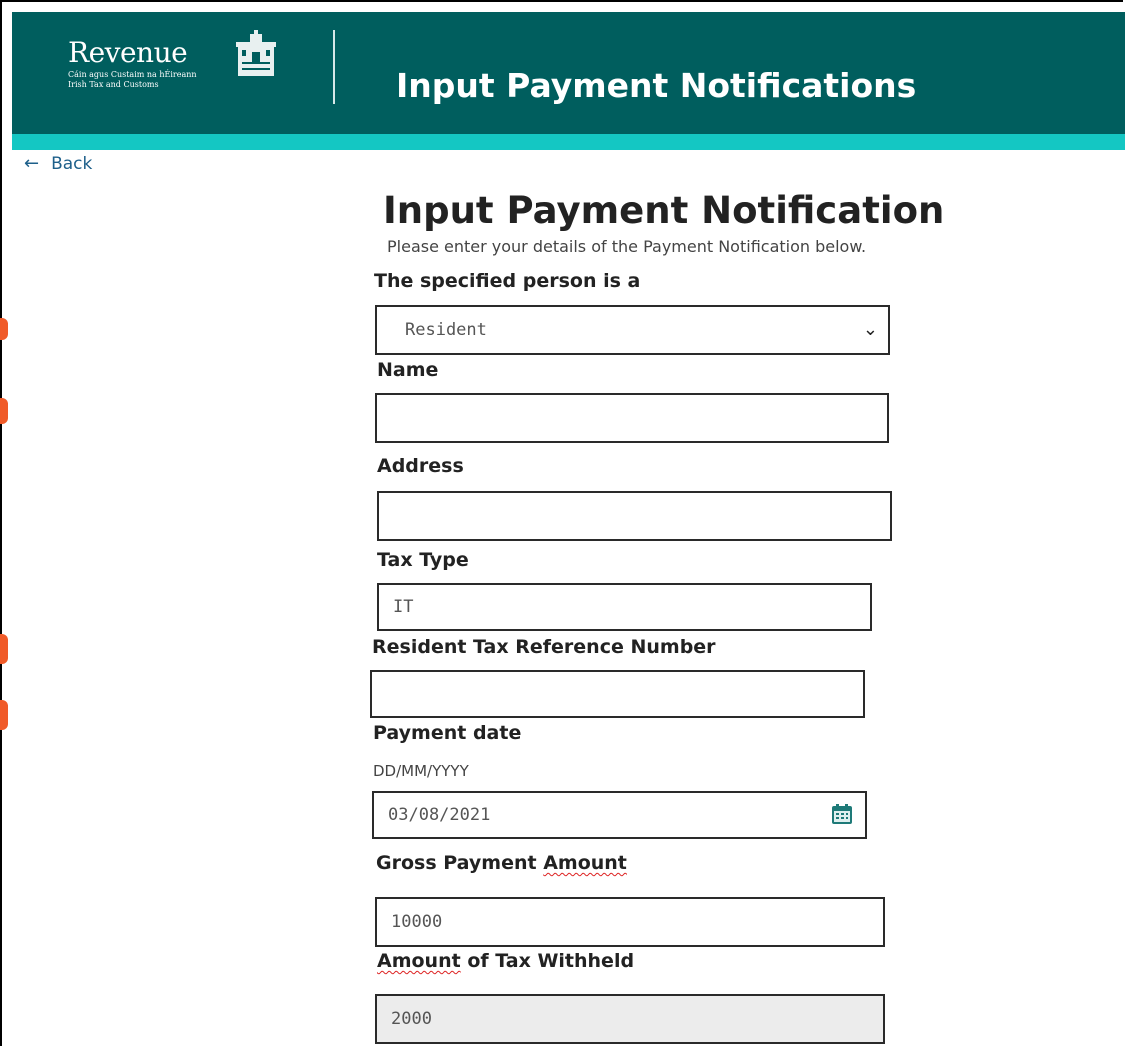 This screenshot has width=1125, height=1048. I want to click on person-type-label: The specified person is a, so click(507, 281).